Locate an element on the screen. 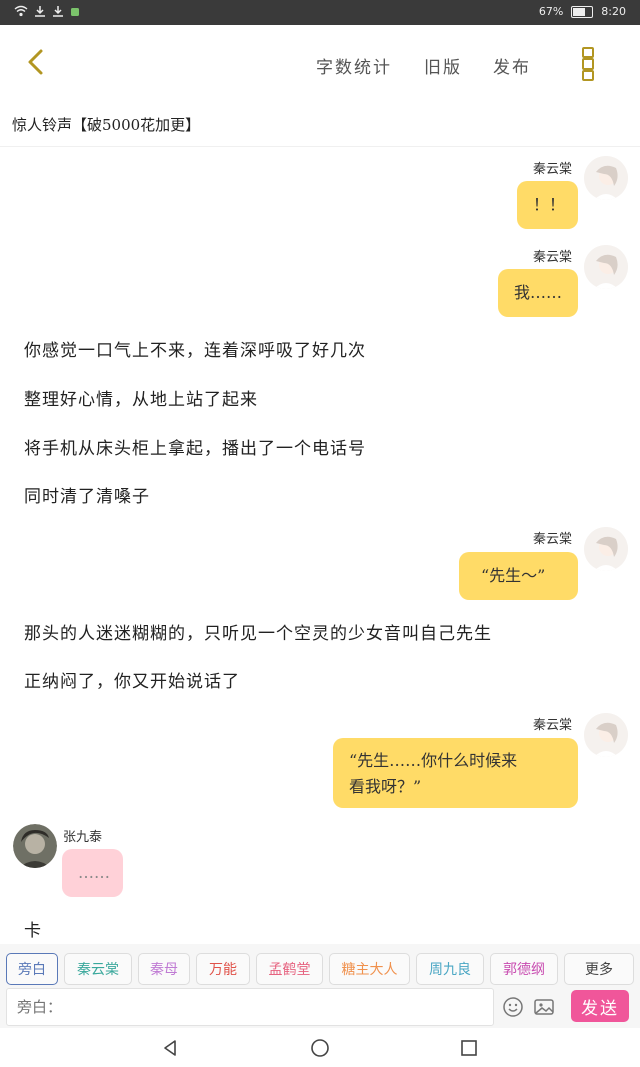  role-label: 郭德纲 is located at coordinates (524, 970).